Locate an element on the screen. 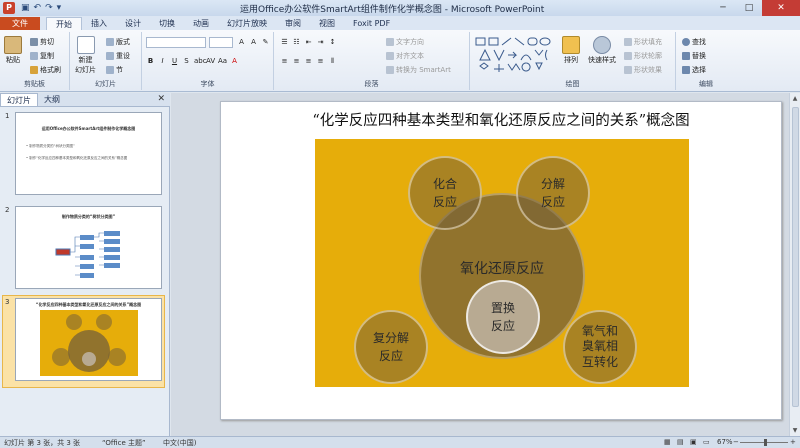 Image resolution: width=800 pixels, height=448 pixels. clear-format-icon: ✎ is located at coordinates (265, 42).